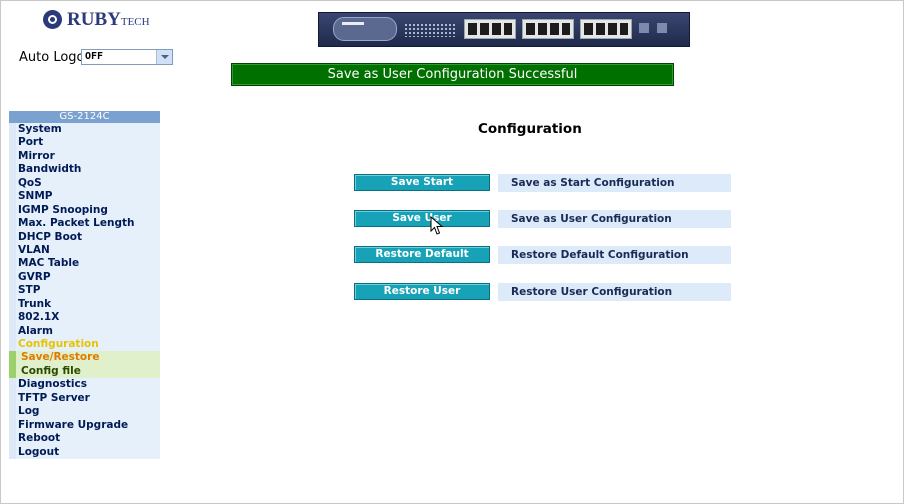  I want to click on brand-name: RUBY, so click(94, 19).